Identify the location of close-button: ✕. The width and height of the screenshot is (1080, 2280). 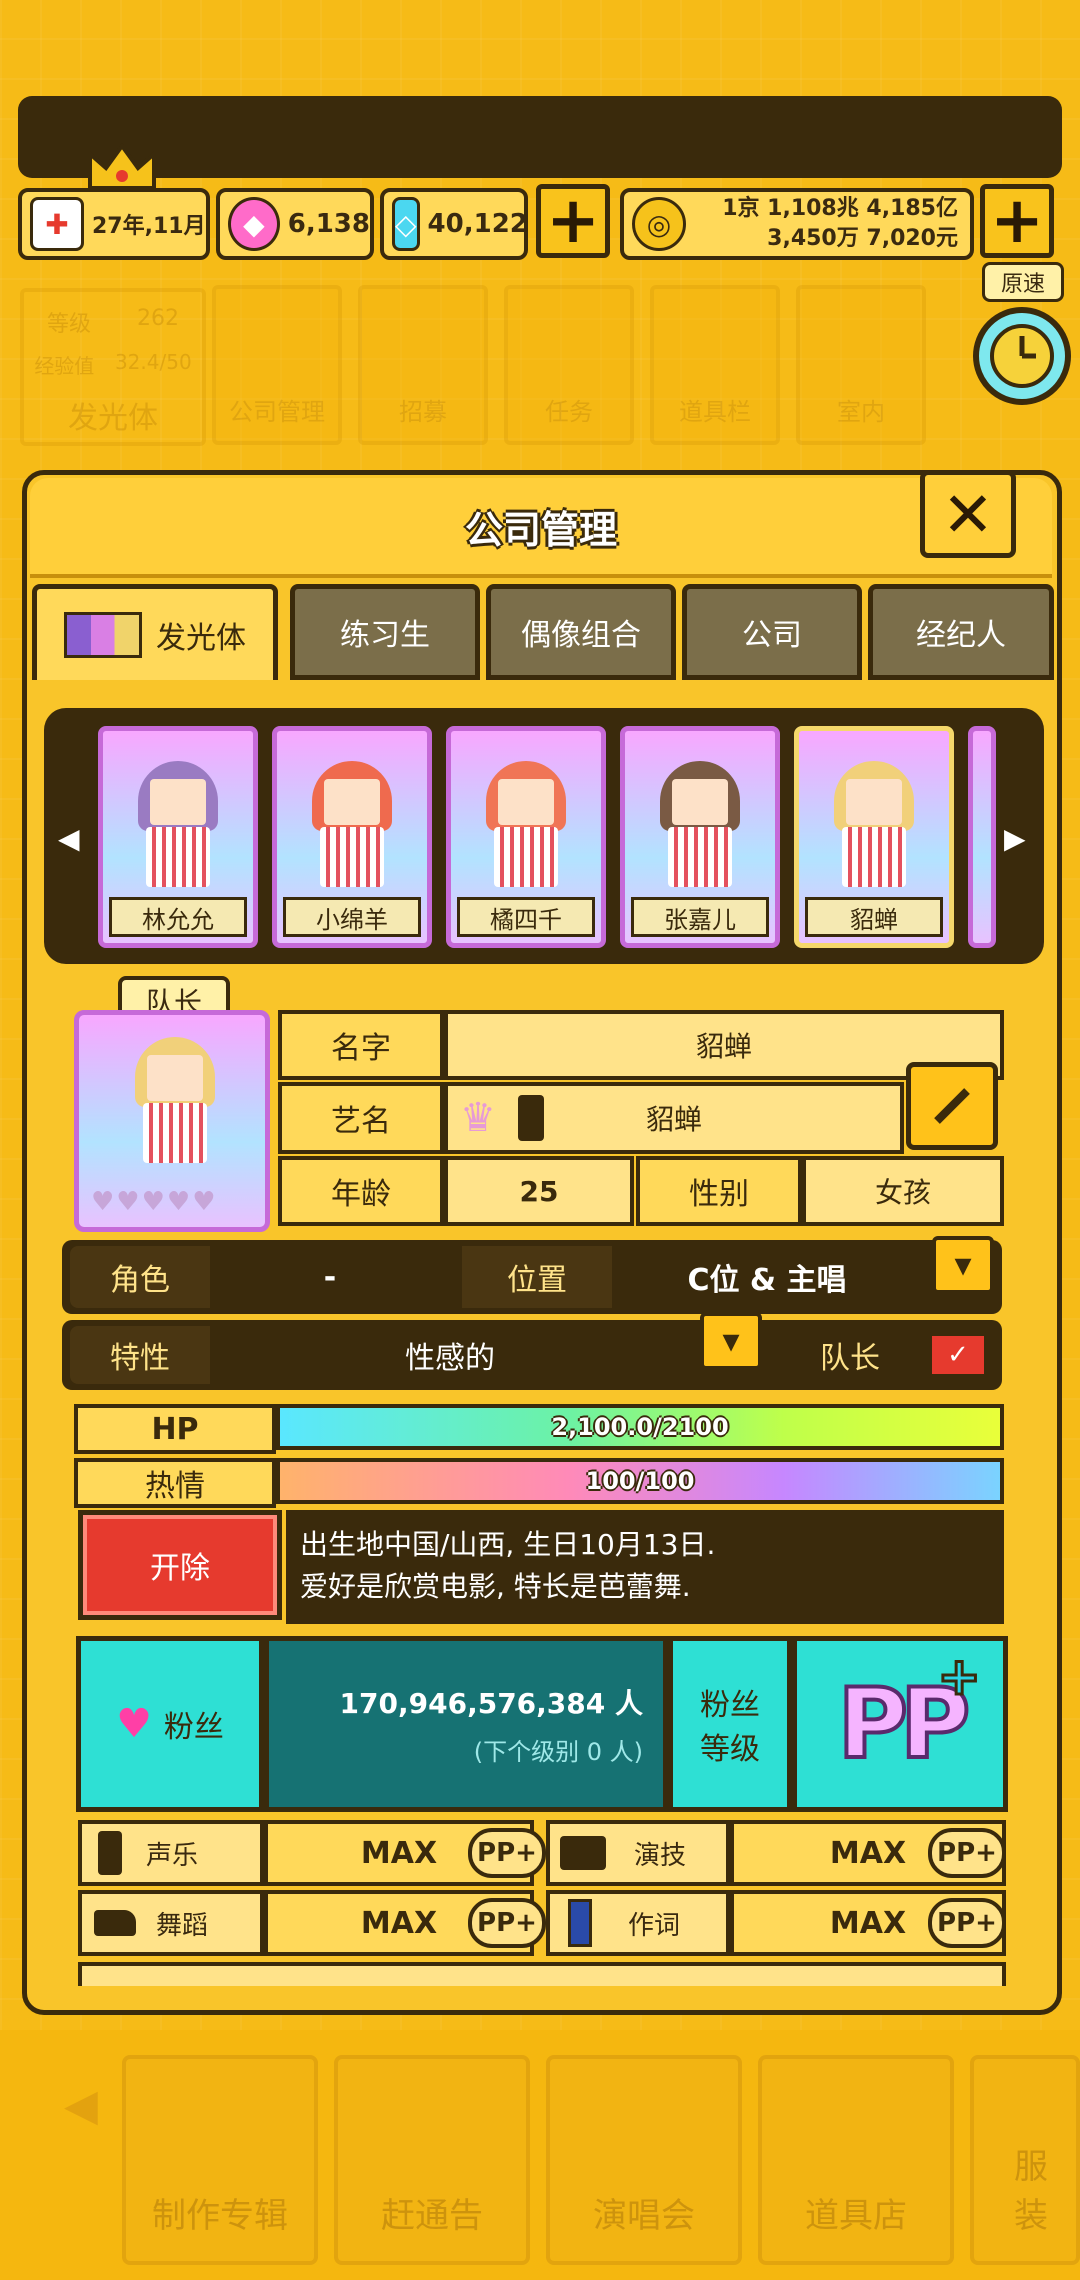
(968, 514).